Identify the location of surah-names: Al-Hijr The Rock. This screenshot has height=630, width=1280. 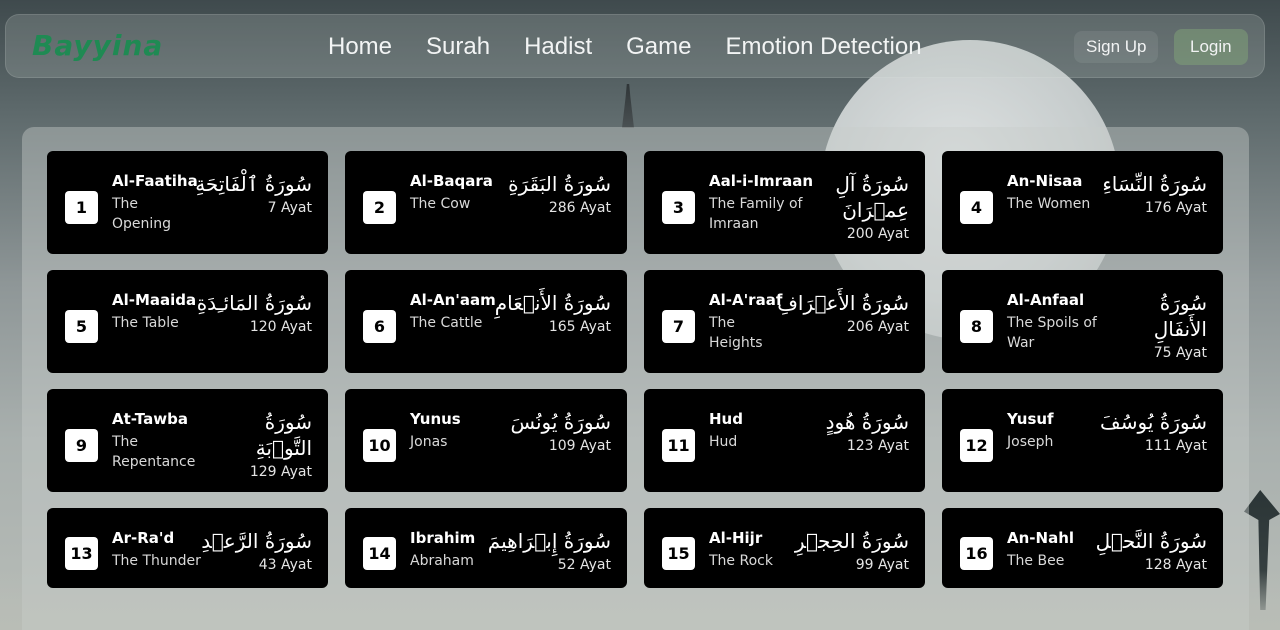
(752, 549).